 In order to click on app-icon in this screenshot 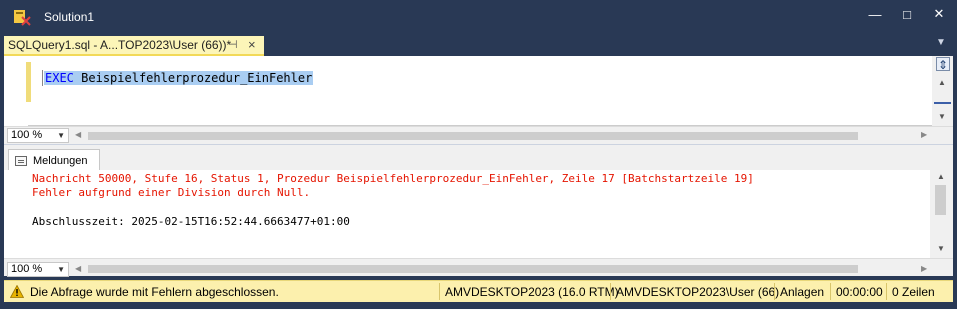, I will do `click(22, 18)`.